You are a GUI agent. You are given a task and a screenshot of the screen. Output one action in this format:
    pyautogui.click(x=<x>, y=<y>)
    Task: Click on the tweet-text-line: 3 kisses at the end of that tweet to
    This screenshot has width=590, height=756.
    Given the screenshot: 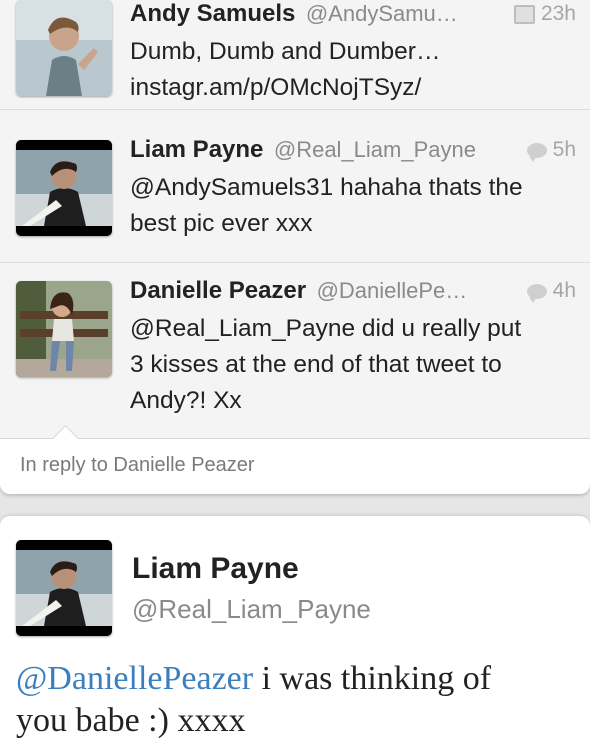 What is the action you would take?
    pyautogui.click(x=316, y=364)
    